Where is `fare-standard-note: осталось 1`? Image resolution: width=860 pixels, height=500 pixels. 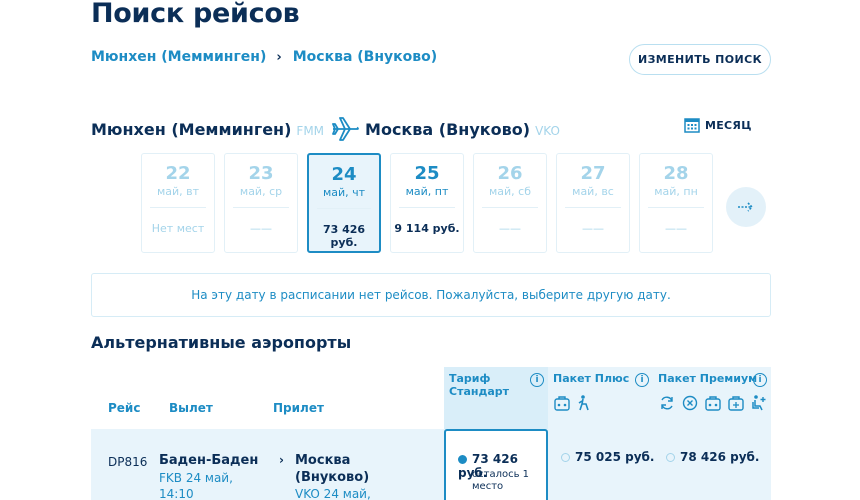 fare-standard-note: осталось 1 is located at coordinates (501, 474).